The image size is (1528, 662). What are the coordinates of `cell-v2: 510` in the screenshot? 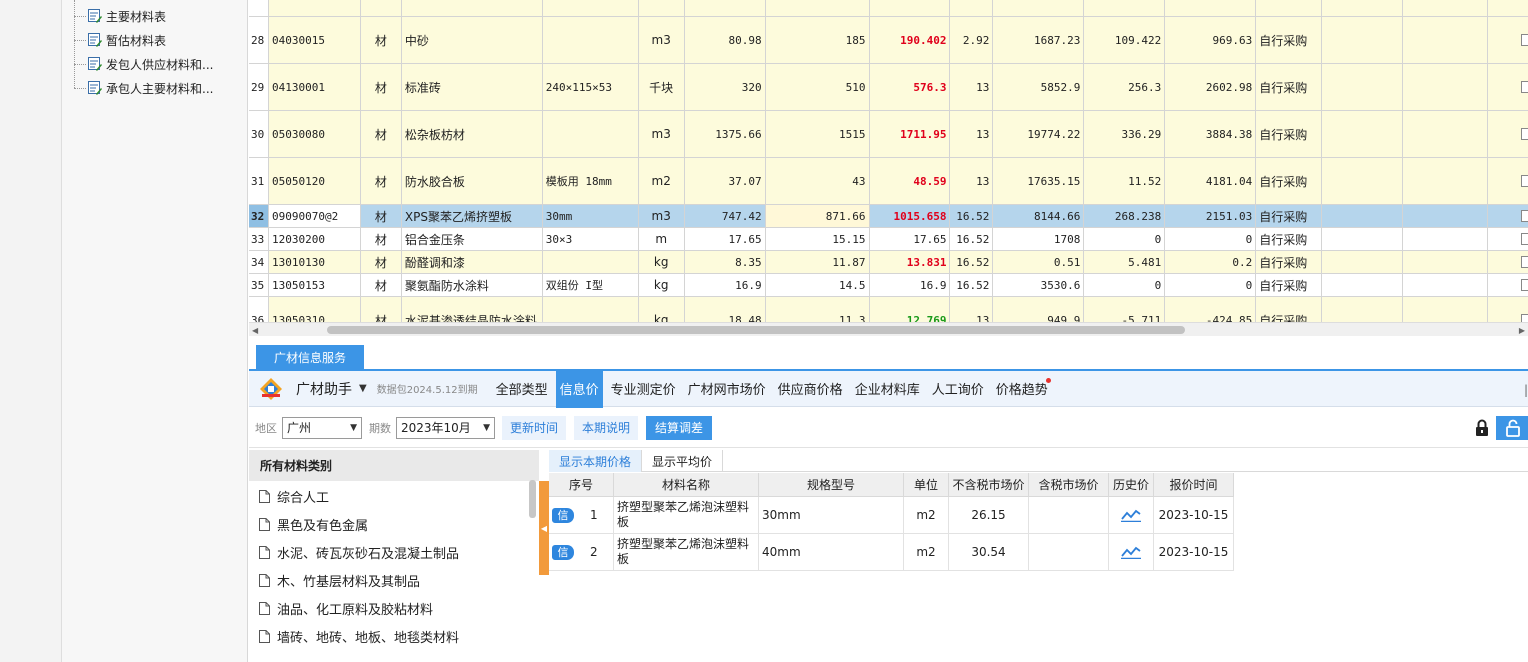 It's located at (817, 87).